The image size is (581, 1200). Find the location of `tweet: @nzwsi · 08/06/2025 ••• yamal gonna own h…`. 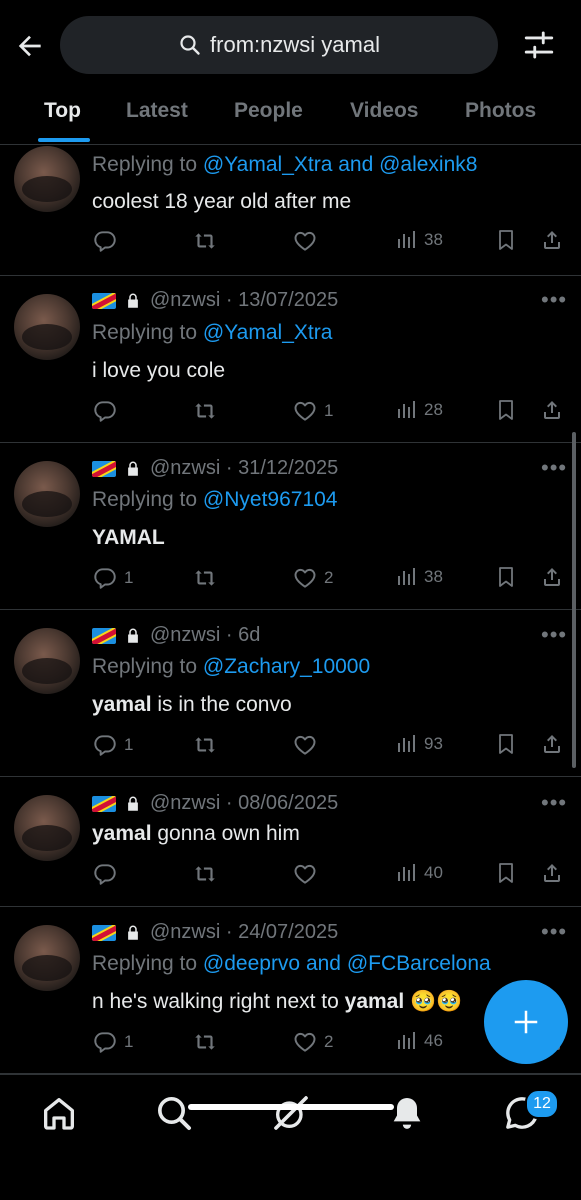

tweet: @nzwsi · 08/06/2025 ••• yamal gonna own h… is located at coordinates (290, 842).